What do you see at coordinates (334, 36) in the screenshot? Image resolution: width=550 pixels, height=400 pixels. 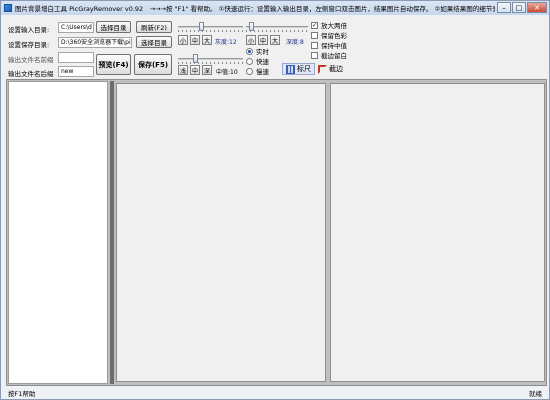 I see `option-label: 保留色彩` at bounding box center [334, 36].